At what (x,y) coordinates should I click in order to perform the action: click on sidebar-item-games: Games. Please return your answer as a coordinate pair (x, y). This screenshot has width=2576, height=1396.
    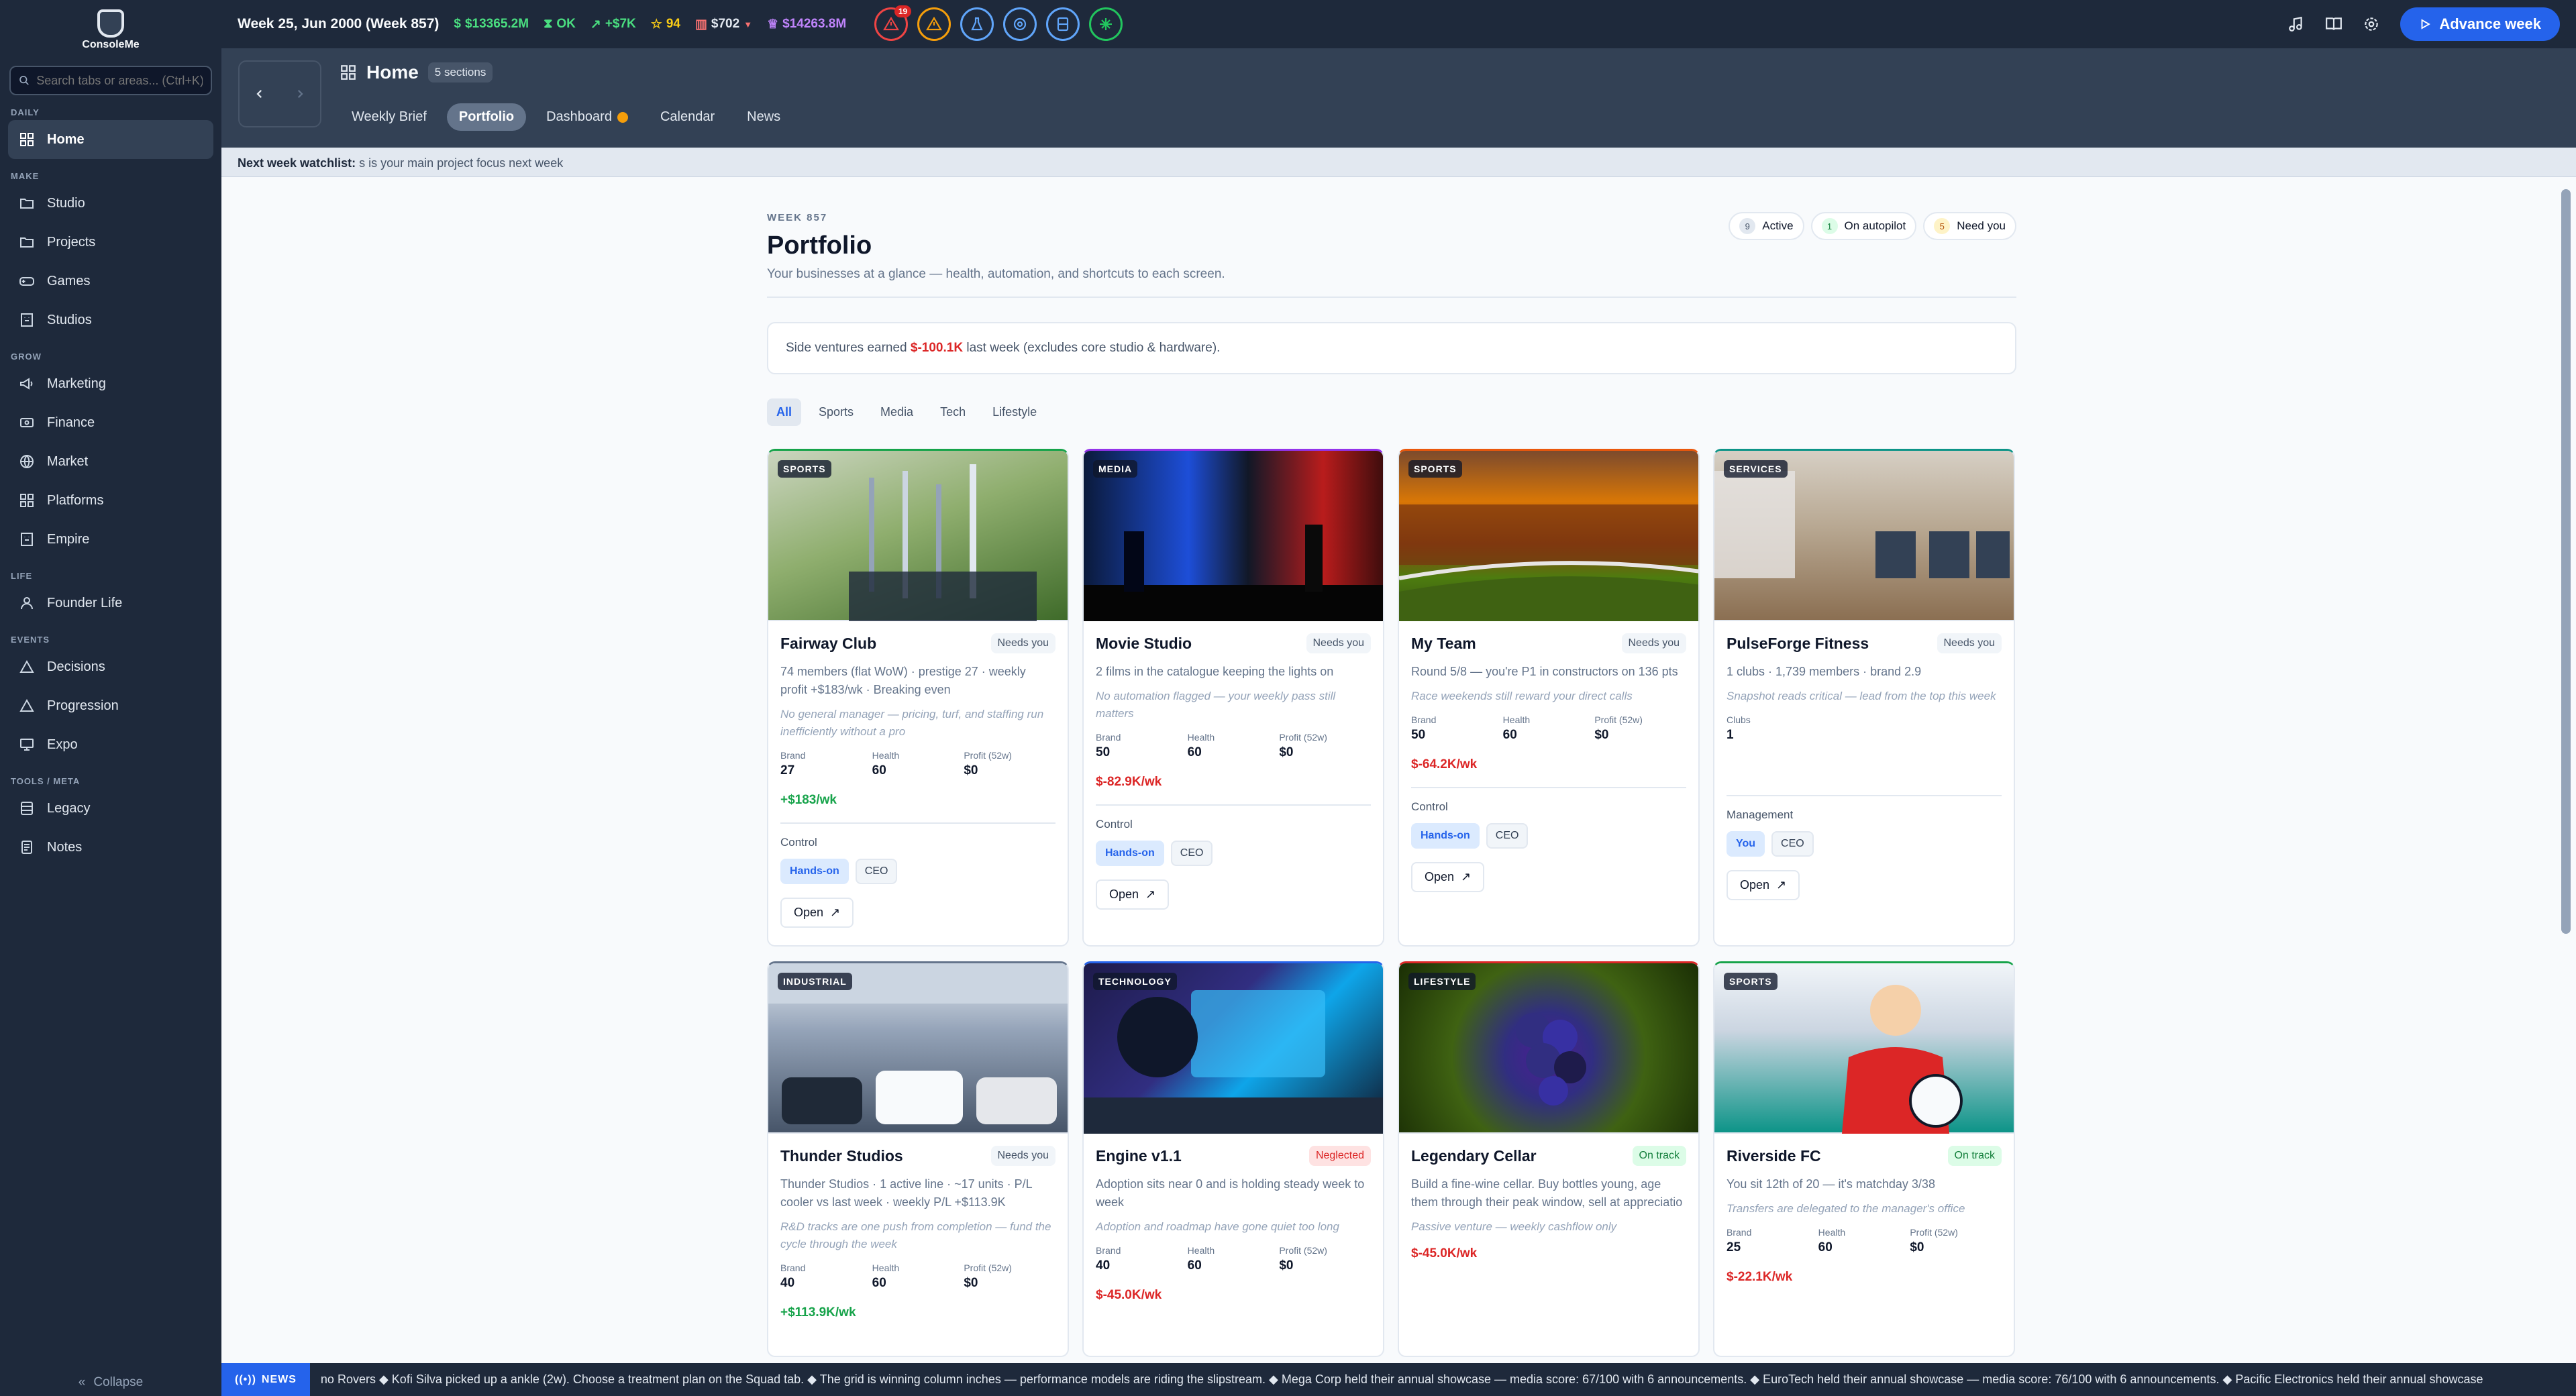
    Looking at the image, I should click on (110, 281).